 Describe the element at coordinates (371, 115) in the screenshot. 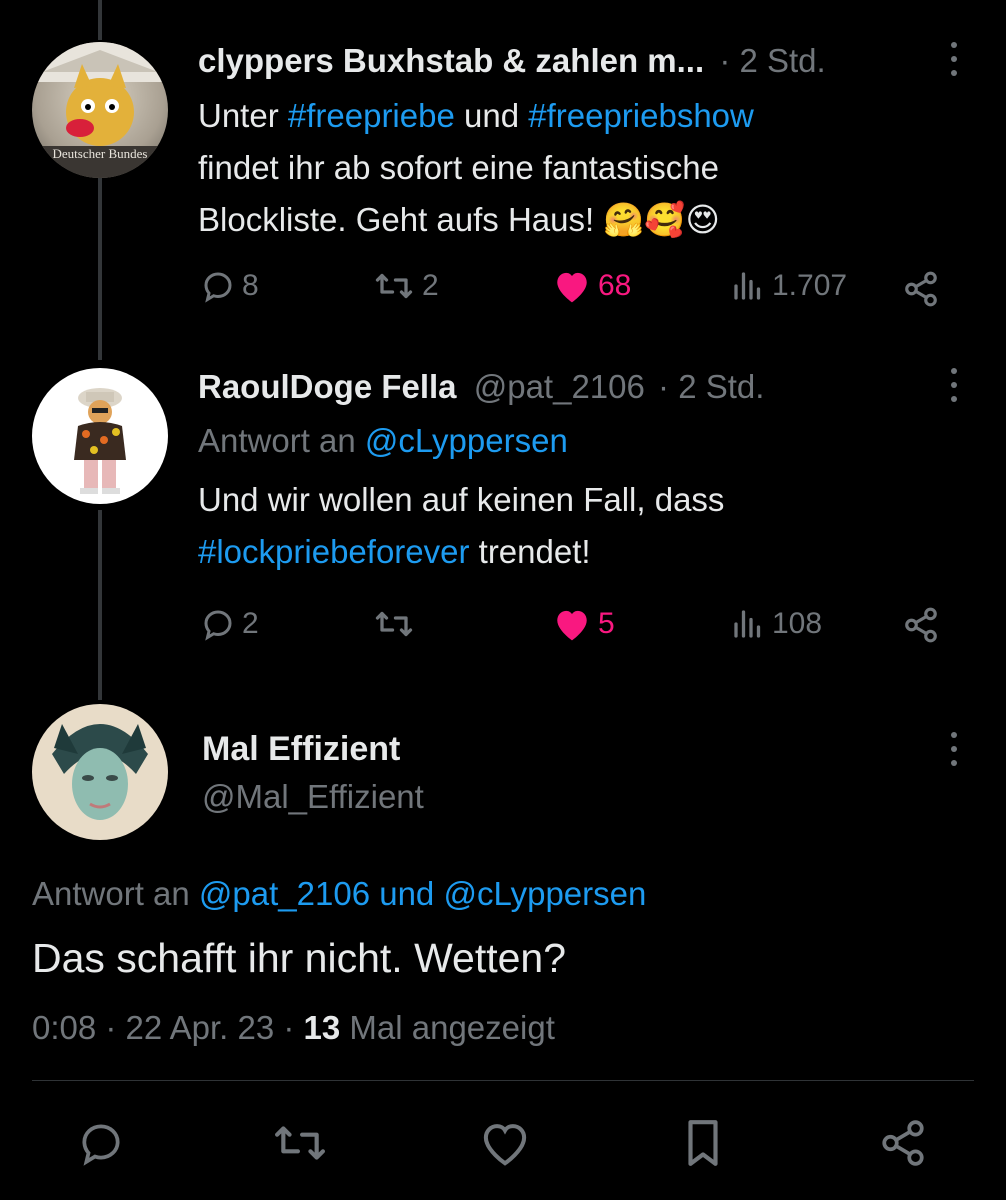

I see `hashtag-freepriebe: #freepriebe` at that location.